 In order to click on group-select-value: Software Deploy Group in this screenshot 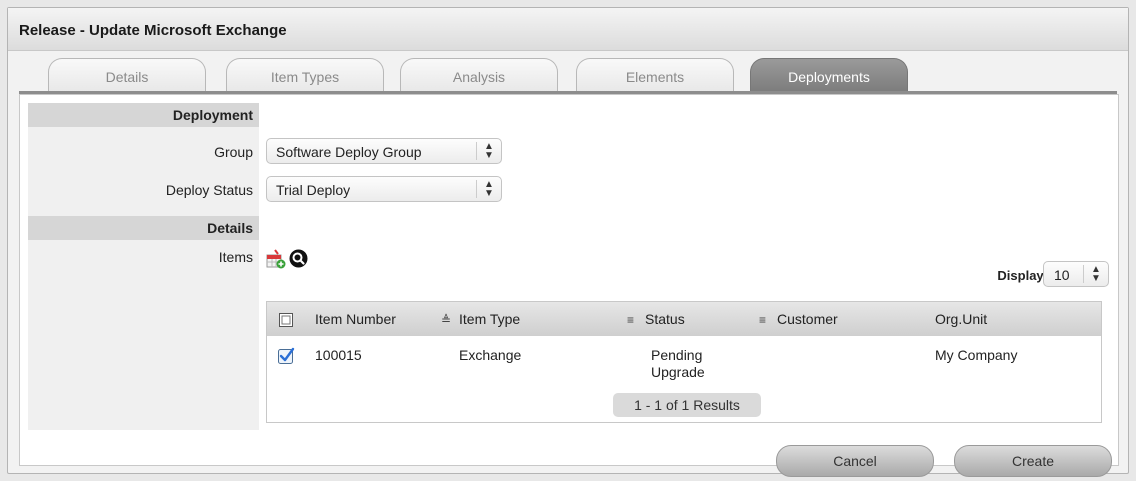, I will do `click(349, 152)`.